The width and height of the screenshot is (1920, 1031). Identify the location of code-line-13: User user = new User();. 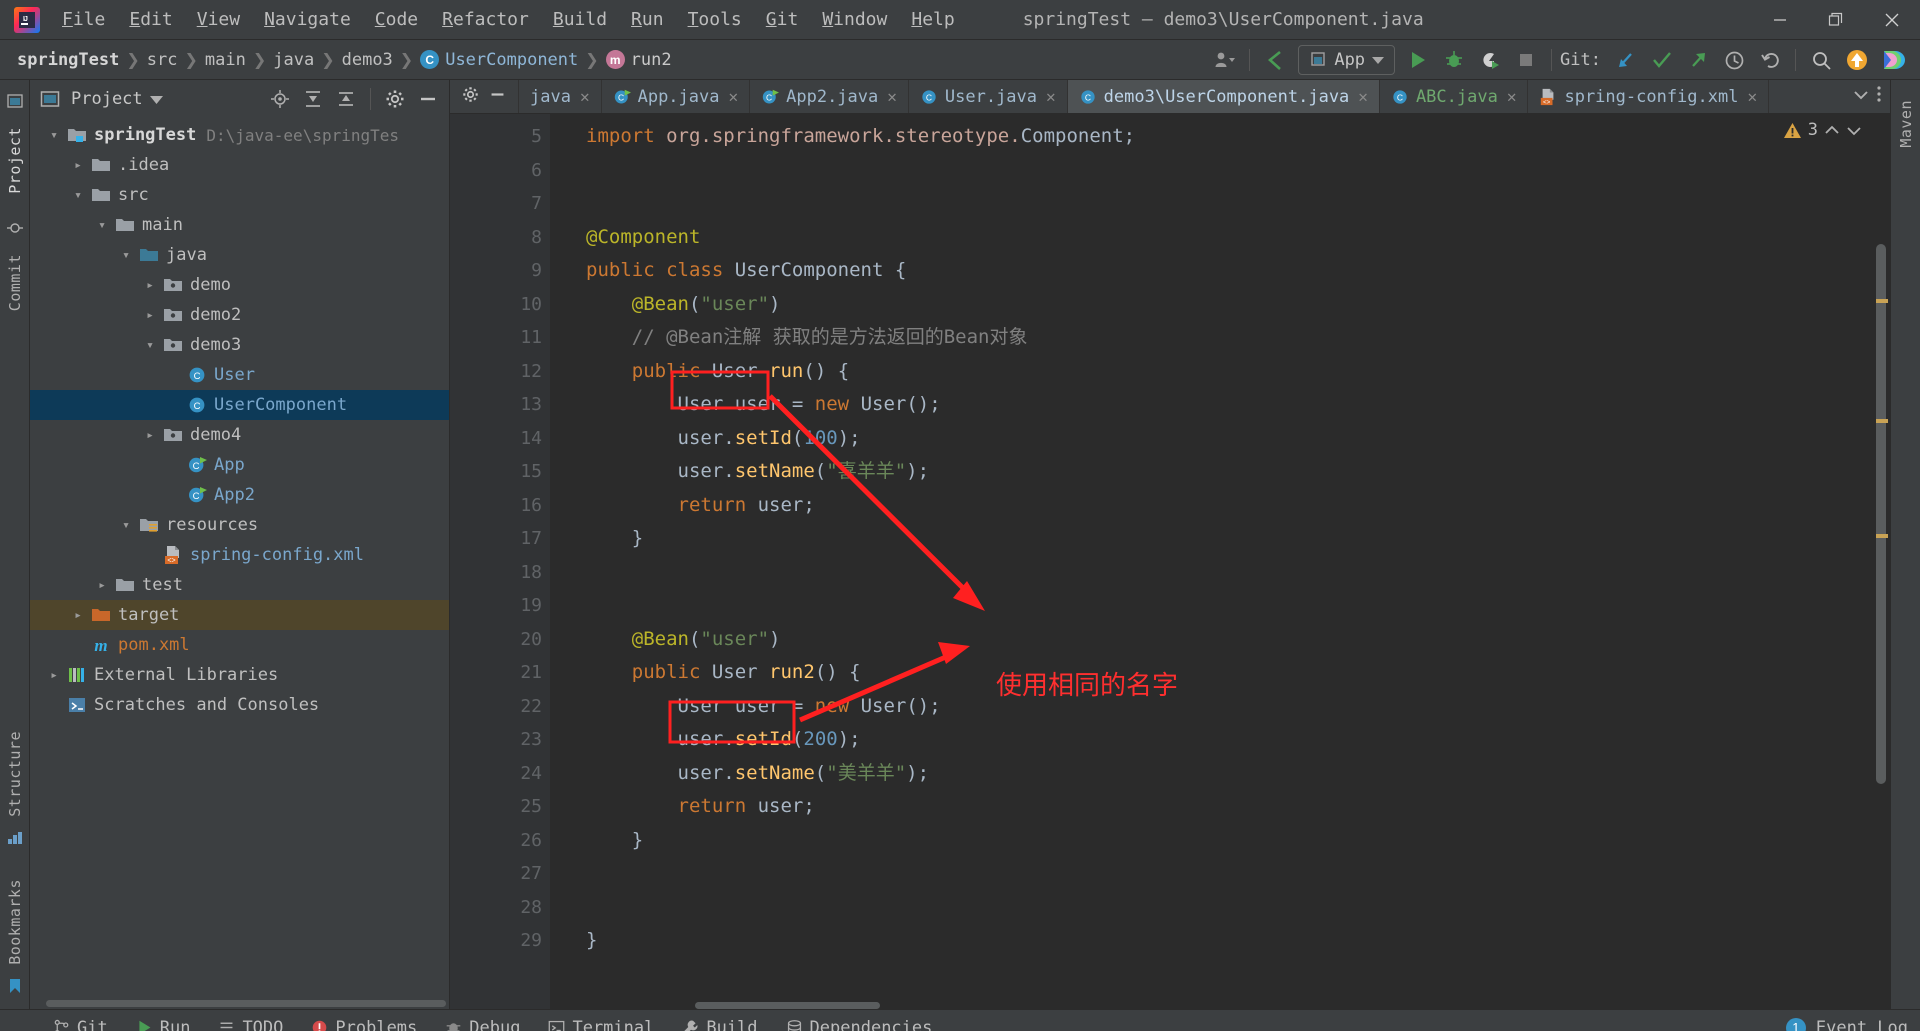
(1227, 405).